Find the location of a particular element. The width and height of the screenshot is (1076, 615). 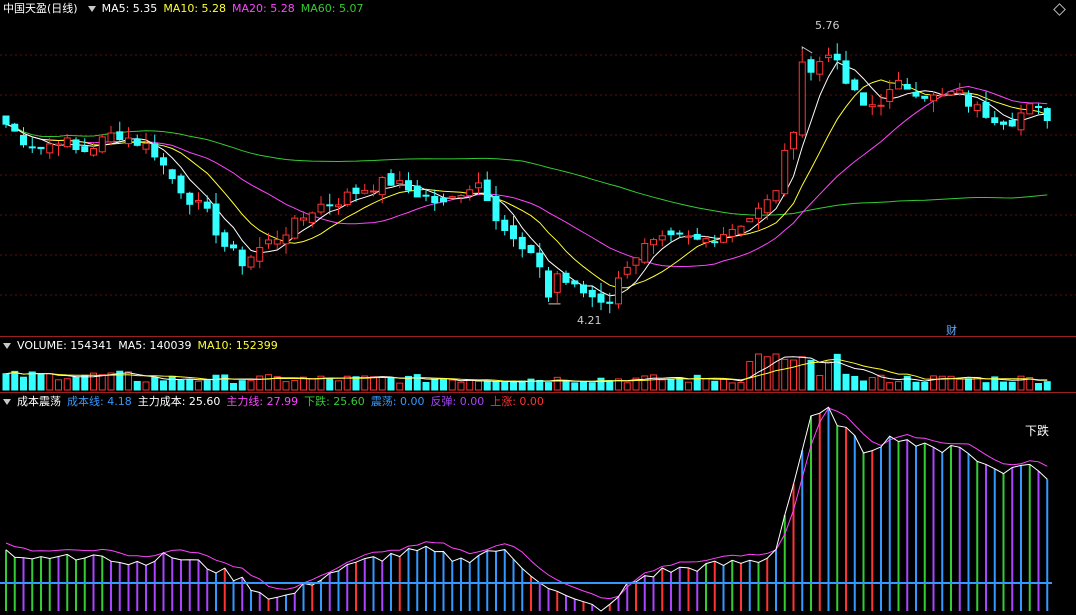

volume-panel: VOLUME: 154341 MA5: 140039 MA10: 152399 is located at coordinates (538, 364).